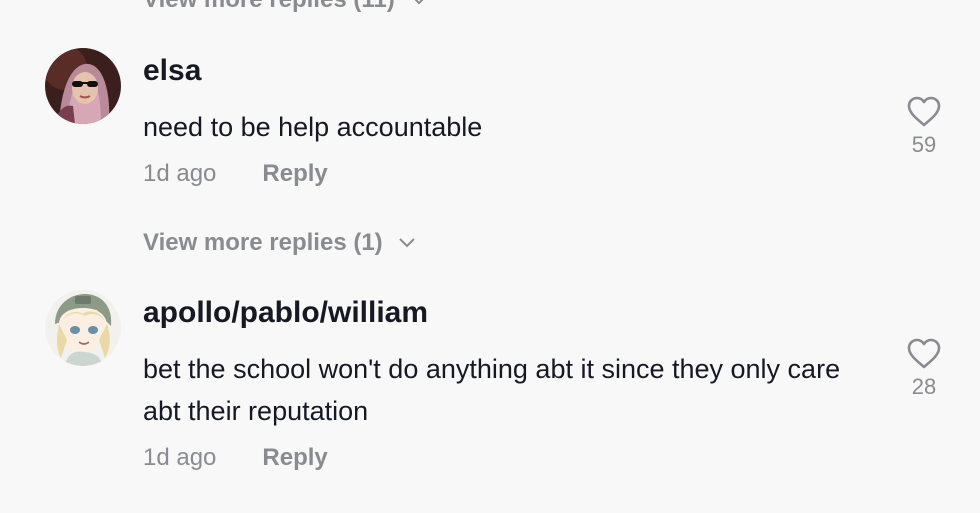 Image resolution: width=980 pixels, height=513 pixels. Describe the element at coordinates (269, 7) in the screenshot. I see `view-more-replies-label: View more replies (11)` at that location.